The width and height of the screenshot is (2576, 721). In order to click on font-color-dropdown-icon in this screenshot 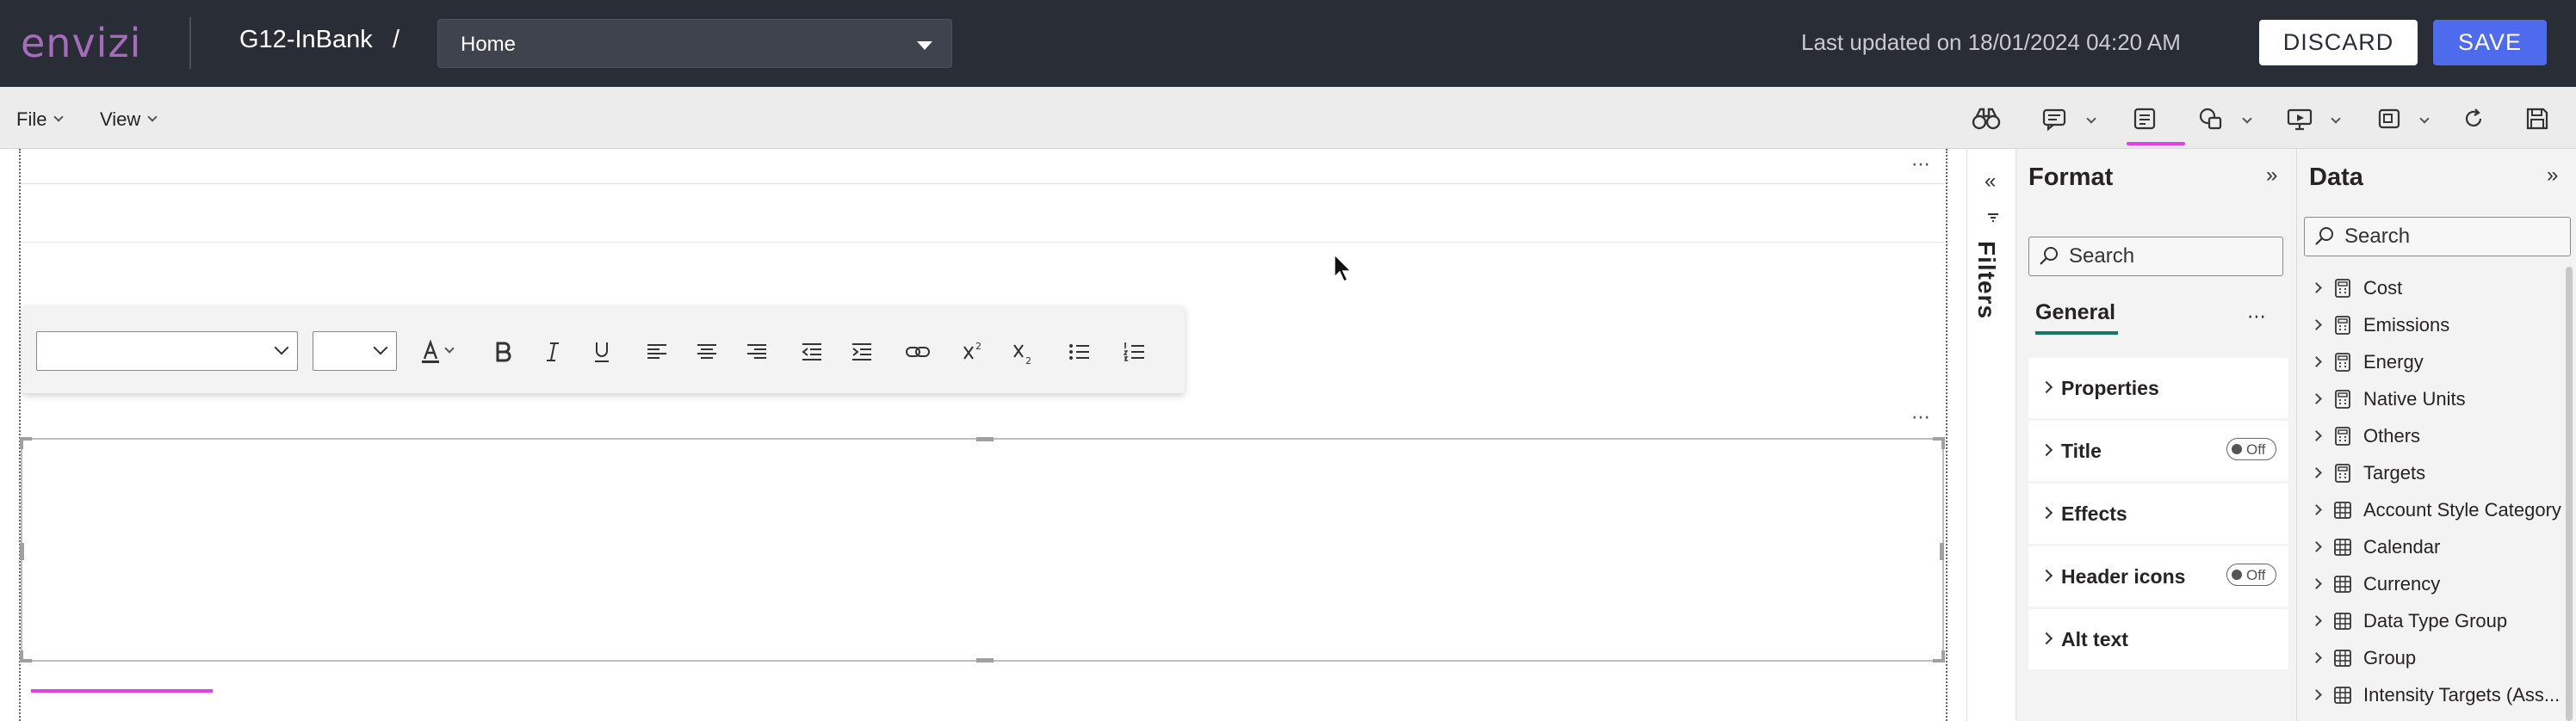, I will do `click(450, 348)`.